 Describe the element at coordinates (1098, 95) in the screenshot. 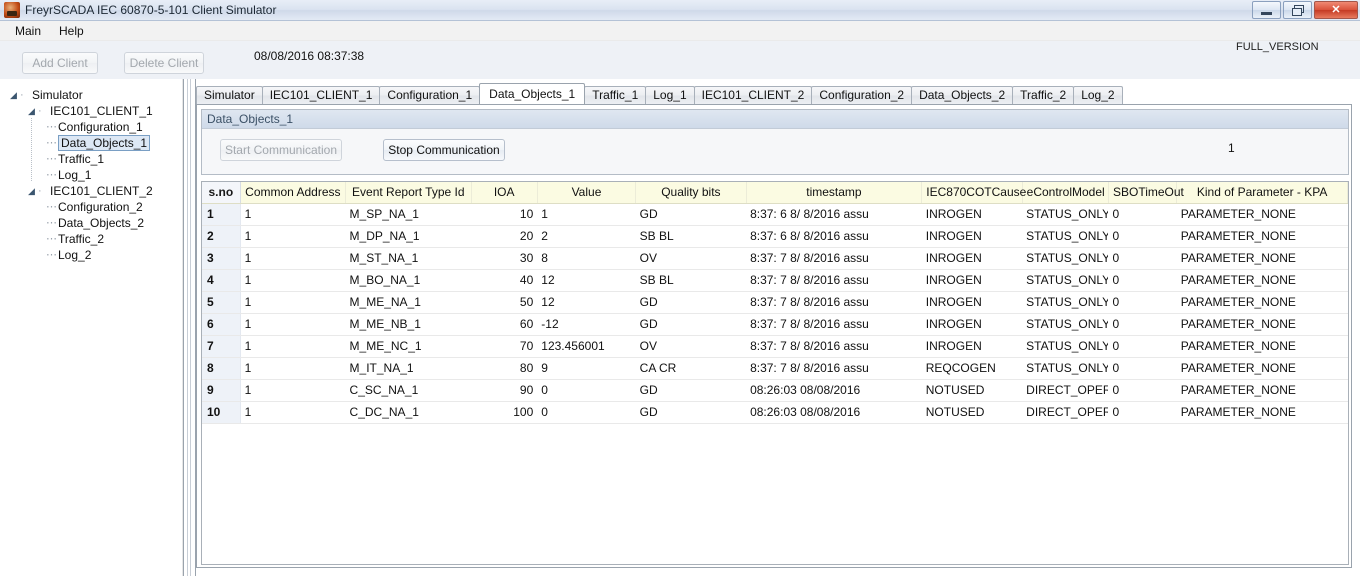

I see `tab-log-2: Log_2` at that location.